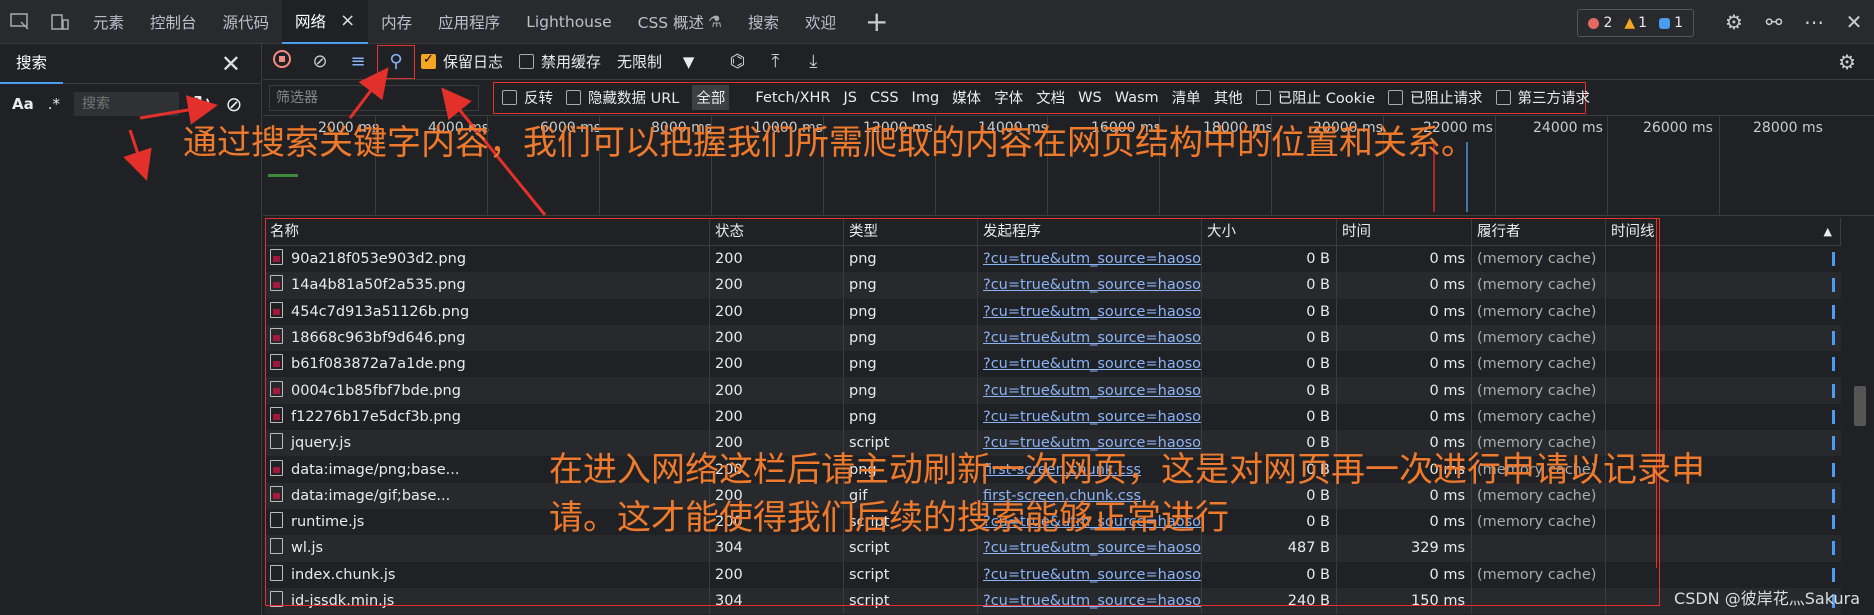 Image resolution: width=1874 pixels, height=615 pixels. I want to click on throttle-select: 无限制 ▼, so click(655, 61).